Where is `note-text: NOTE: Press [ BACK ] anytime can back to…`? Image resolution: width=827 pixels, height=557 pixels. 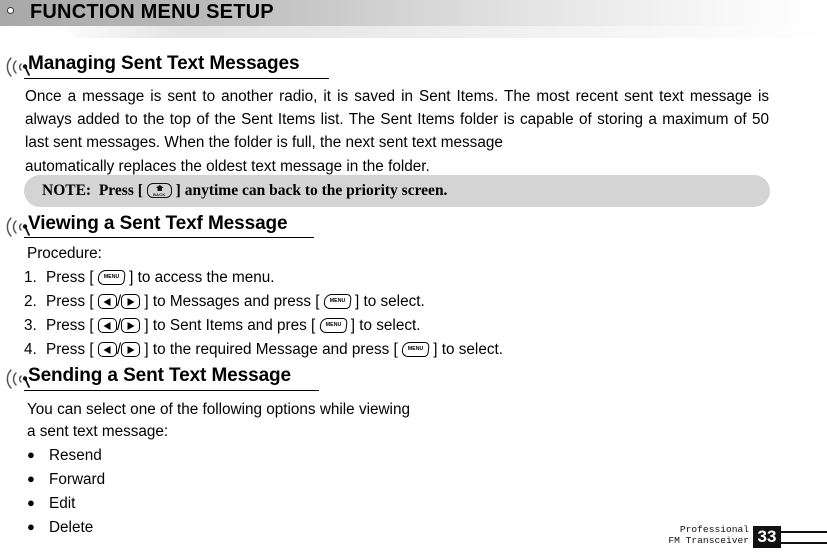
note-text: NOTE: Press [ BACK ] anytime can back to… is located at coordinates (244, 191).